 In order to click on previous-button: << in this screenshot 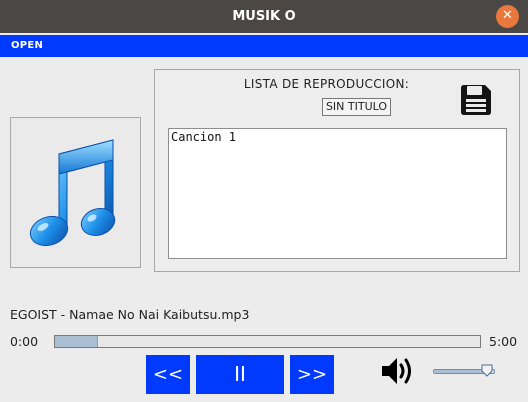, I will do `click(168, 374)`.